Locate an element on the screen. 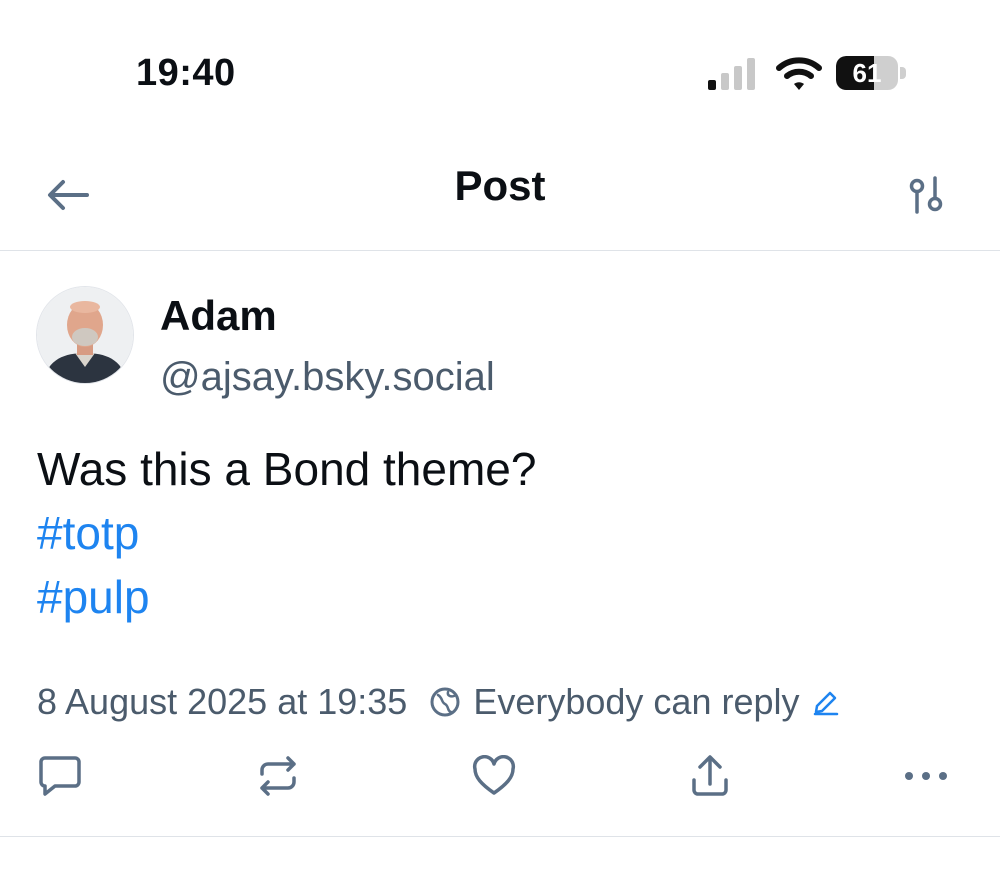  repost-icon is located at coordinates (278, 776).